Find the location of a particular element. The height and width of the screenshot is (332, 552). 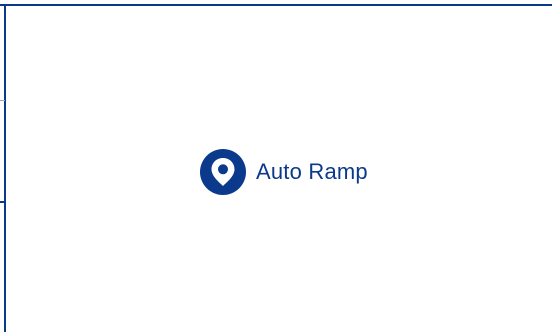

location-marker-auto-ramp: Auto Ramp is located at coordinates (284, 172).